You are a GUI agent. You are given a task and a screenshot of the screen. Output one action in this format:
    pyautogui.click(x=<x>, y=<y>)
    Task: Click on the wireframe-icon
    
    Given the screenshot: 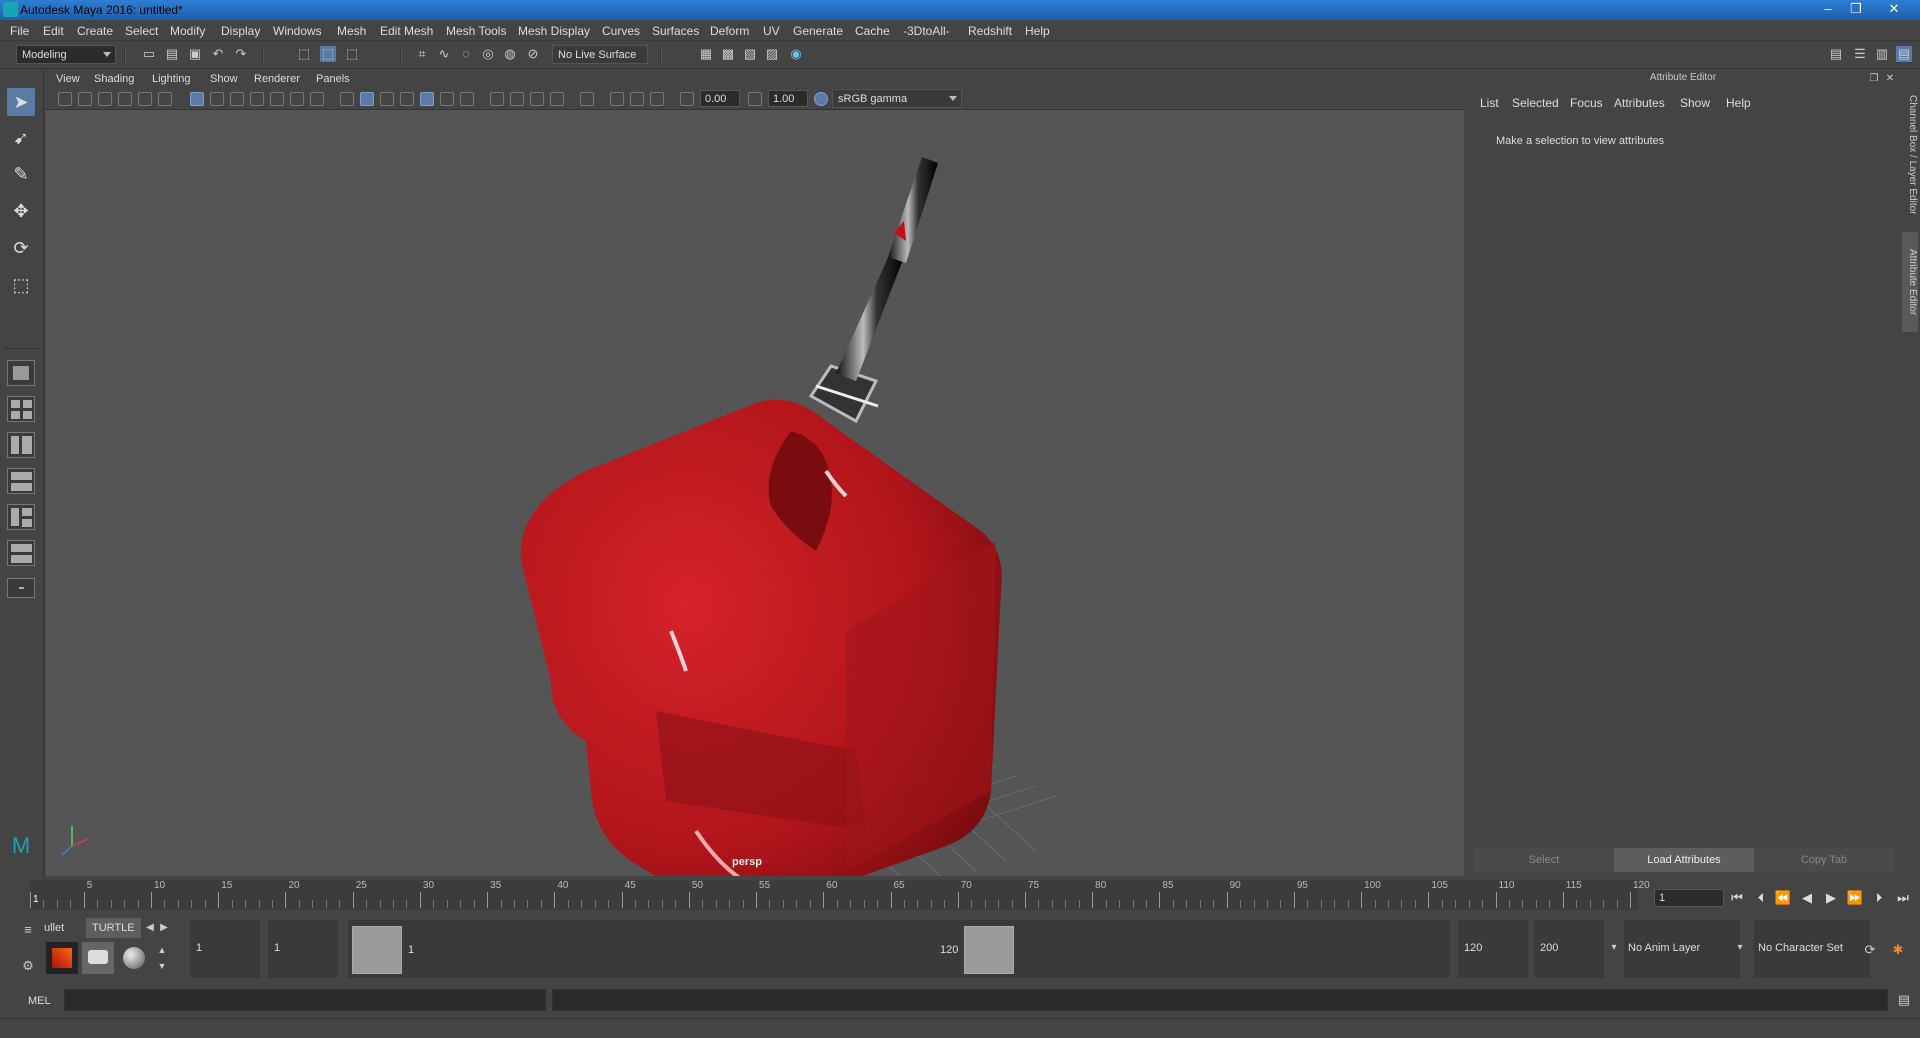 What is the action you would take?
    pyautogui.click(x=347, y=99)
    